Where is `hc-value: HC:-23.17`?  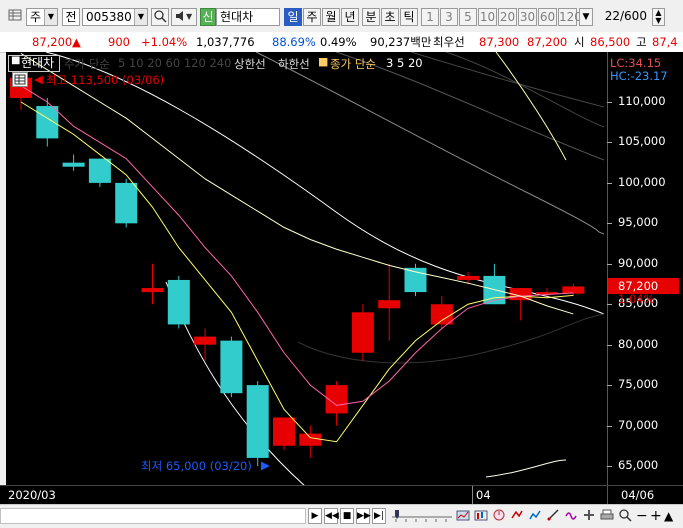
hc-value: HC:-23.17 is located at coordinates (639, 76).